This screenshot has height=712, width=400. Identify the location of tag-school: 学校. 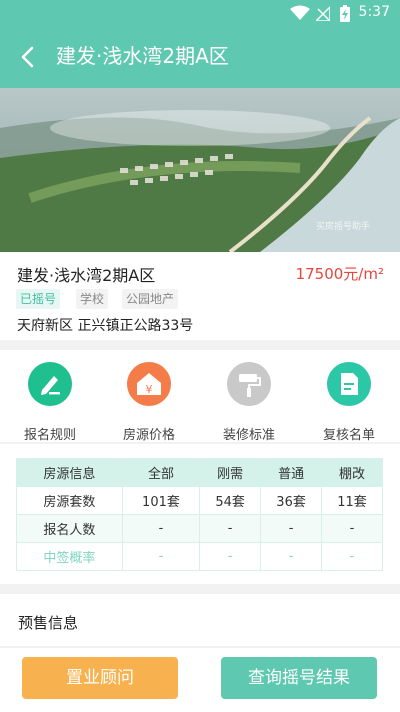
(92, 299).